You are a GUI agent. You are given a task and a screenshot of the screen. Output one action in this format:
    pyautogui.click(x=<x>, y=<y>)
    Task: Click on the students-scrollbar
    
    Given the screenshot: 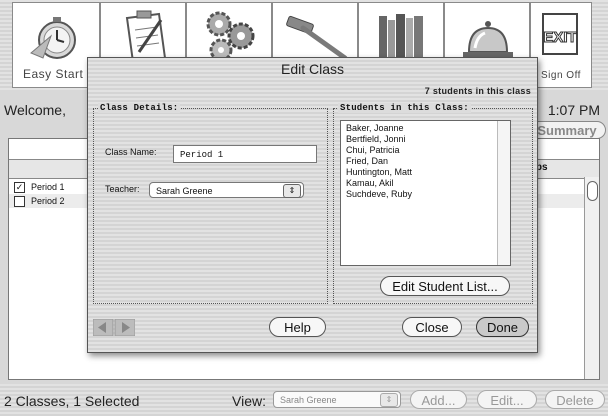 What is the action you would take?
    pyautogui.click(x=503, y=193)
    